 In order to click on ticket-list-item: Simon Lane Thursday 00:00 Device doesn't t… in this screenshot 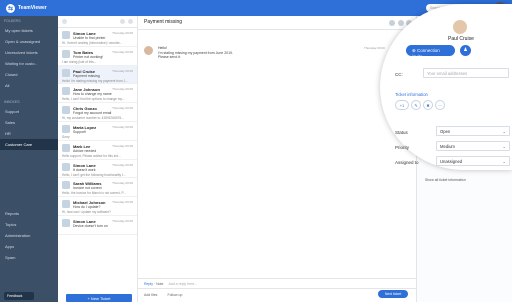, I will do `click(97, 225)`.